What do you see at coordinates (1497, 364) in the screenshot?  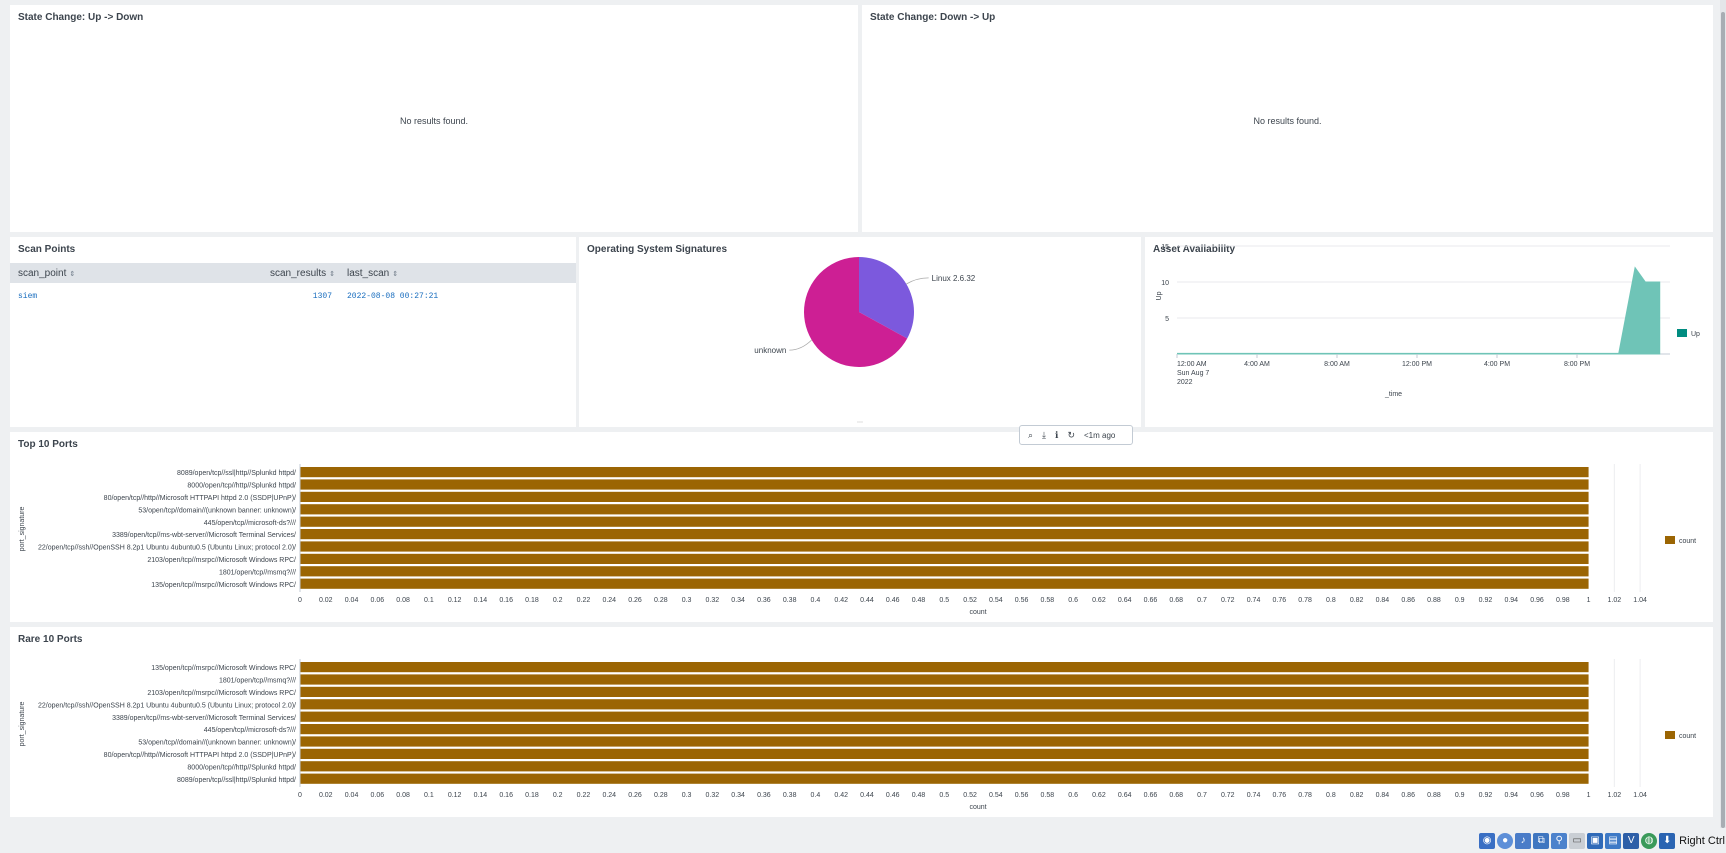 I see `x-tick-label: 4:00 PM` at bounding box center [1497, 364].